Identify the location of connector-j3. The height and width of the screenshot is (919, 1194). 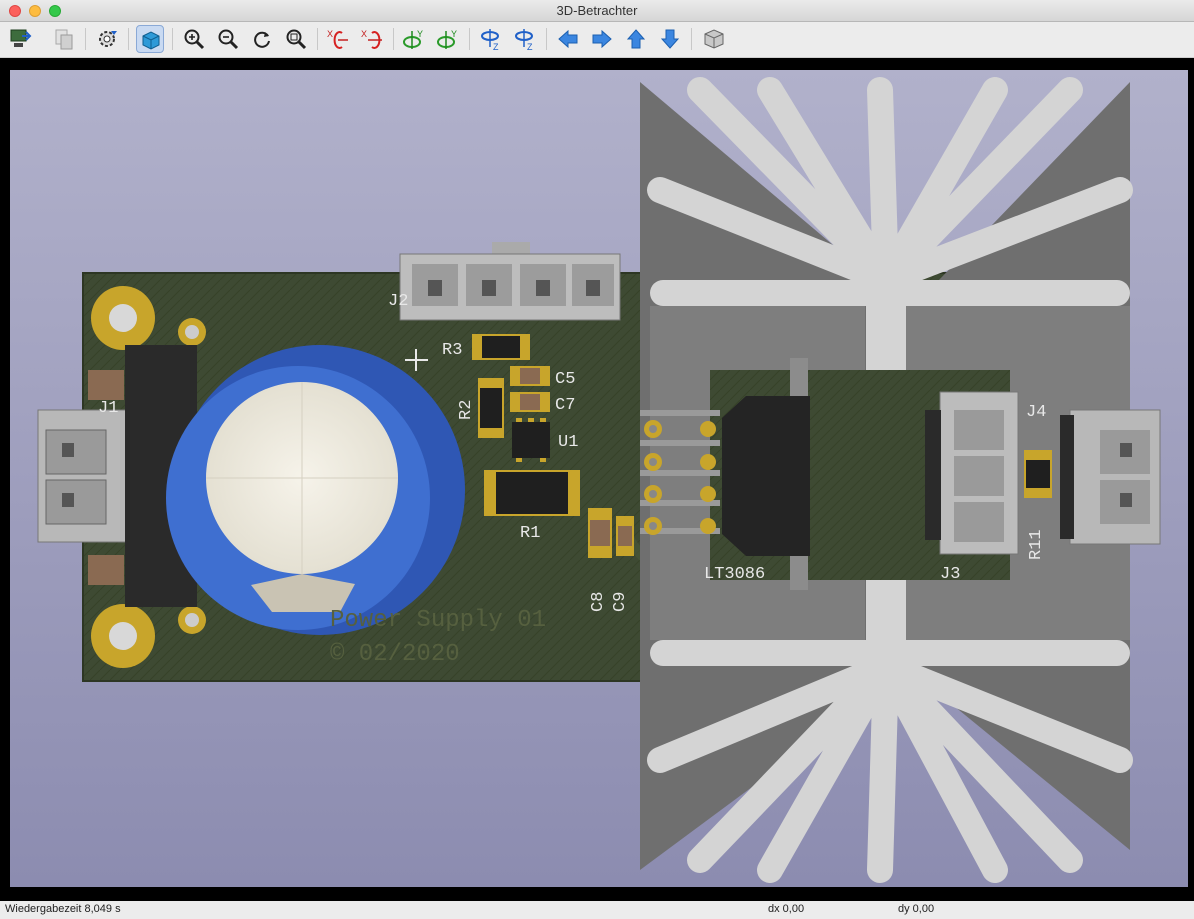
(972, 473).